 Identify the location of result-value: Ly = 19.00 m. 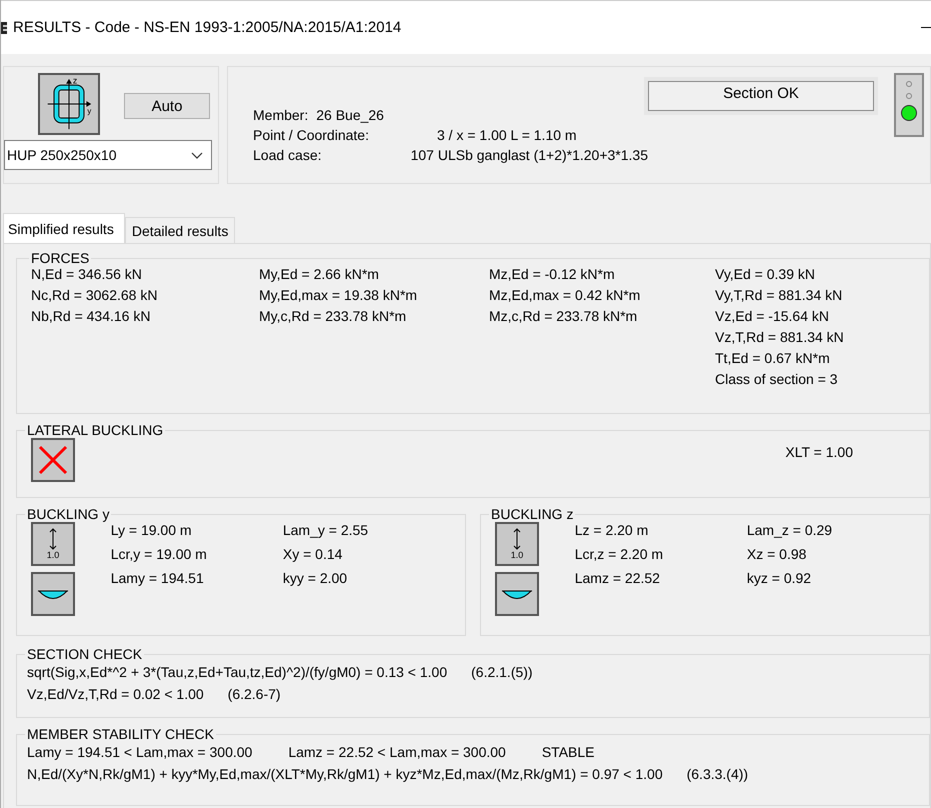
(151, 530).